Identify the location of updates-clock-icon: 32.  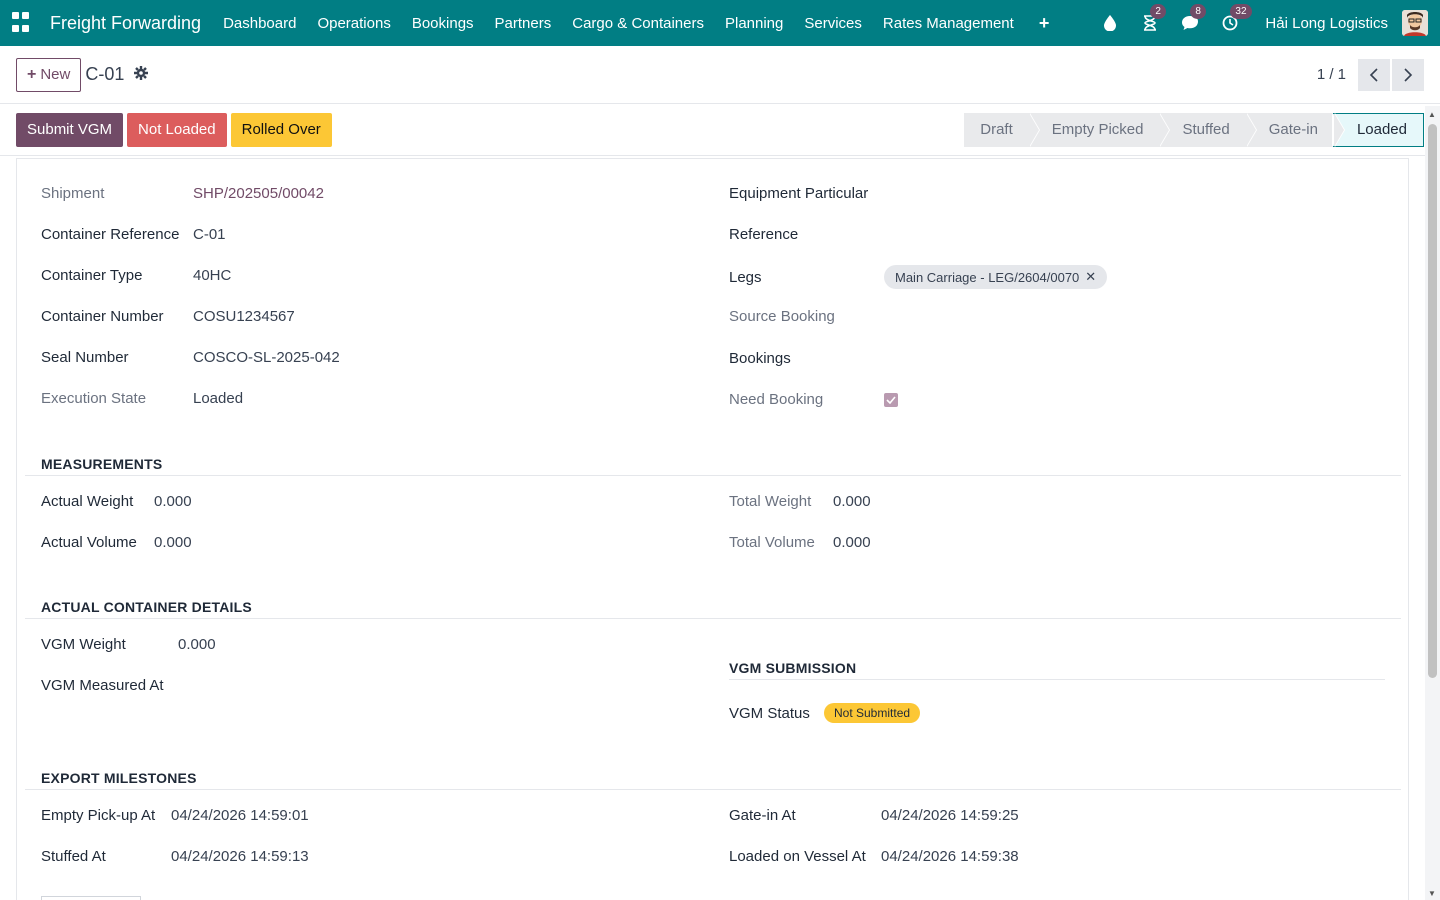
(1236, 18).